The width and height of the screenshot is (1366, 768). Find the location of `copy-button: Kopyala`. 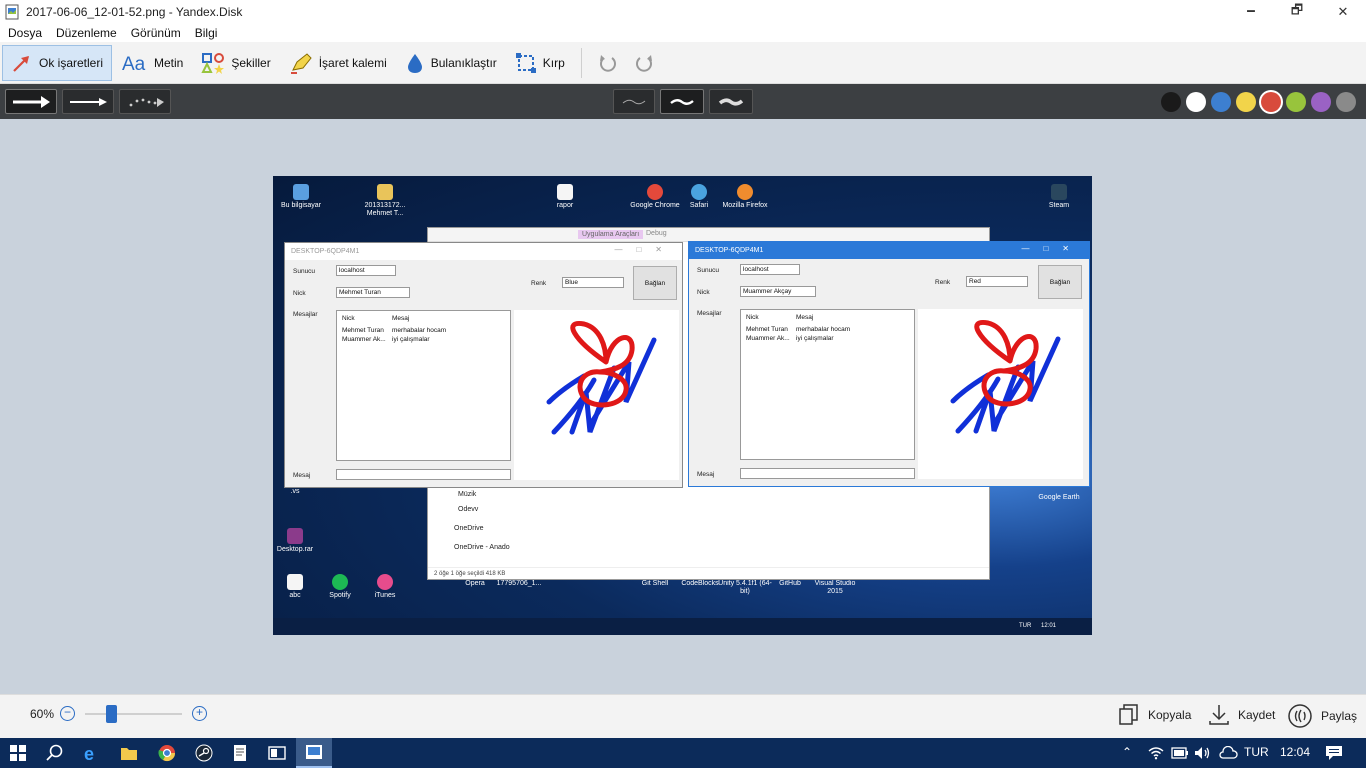

copy-button: Kopyala is located at coordinates (1154, 715).